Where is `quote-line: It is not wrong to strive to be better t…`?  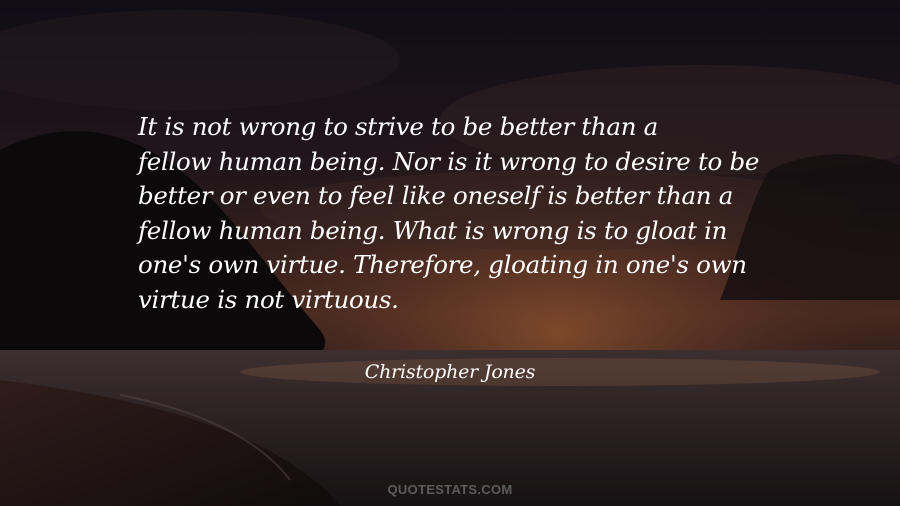
quote-line: It is not wrong to strive to be better t… is located at coordinates (398, 126).